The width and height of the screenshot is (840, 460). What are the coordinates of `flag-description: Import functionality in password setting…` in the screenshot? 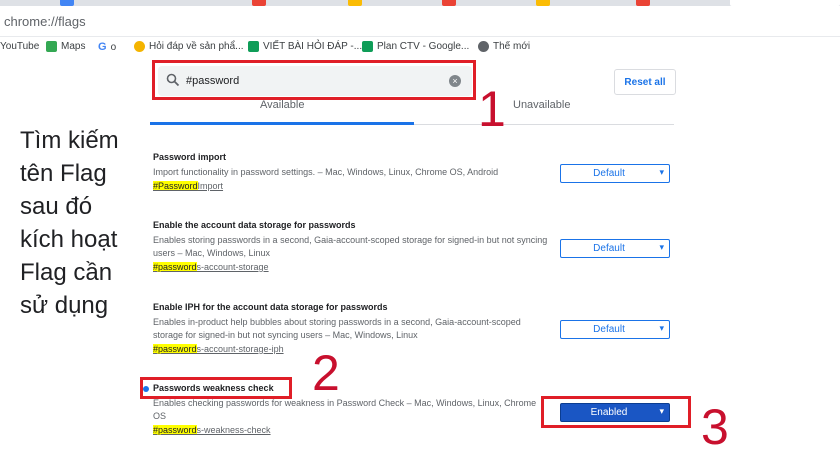 It's located at (326, 172).